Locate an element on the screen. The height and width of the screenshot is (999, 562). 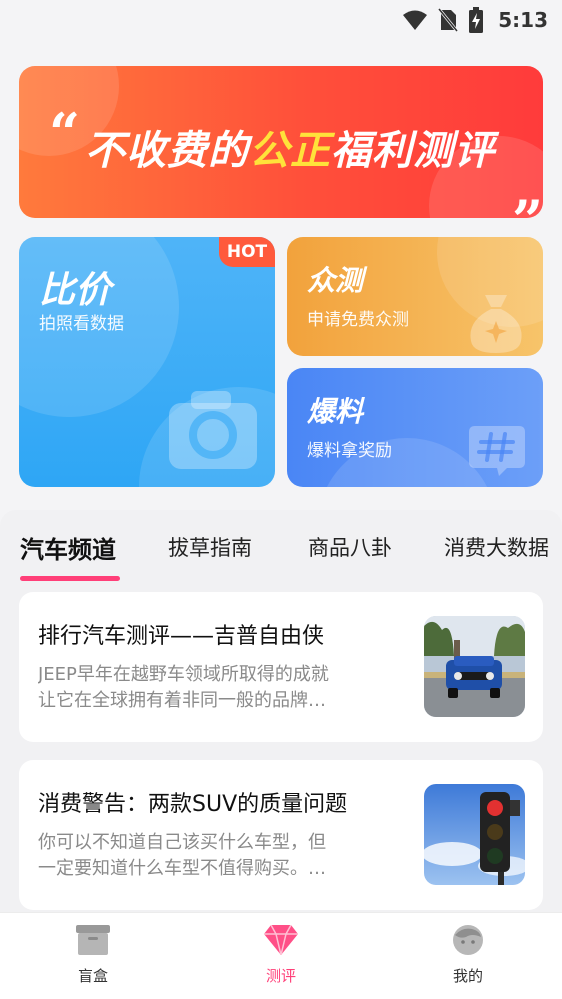
camera-icon is located at coordinates (213, 430).